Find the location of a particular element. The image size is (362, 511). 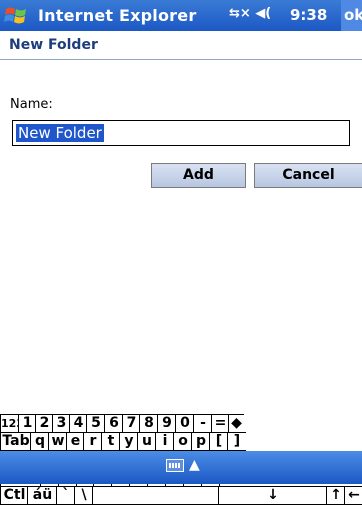

key-char: [ is located at coordinates (218, 441).